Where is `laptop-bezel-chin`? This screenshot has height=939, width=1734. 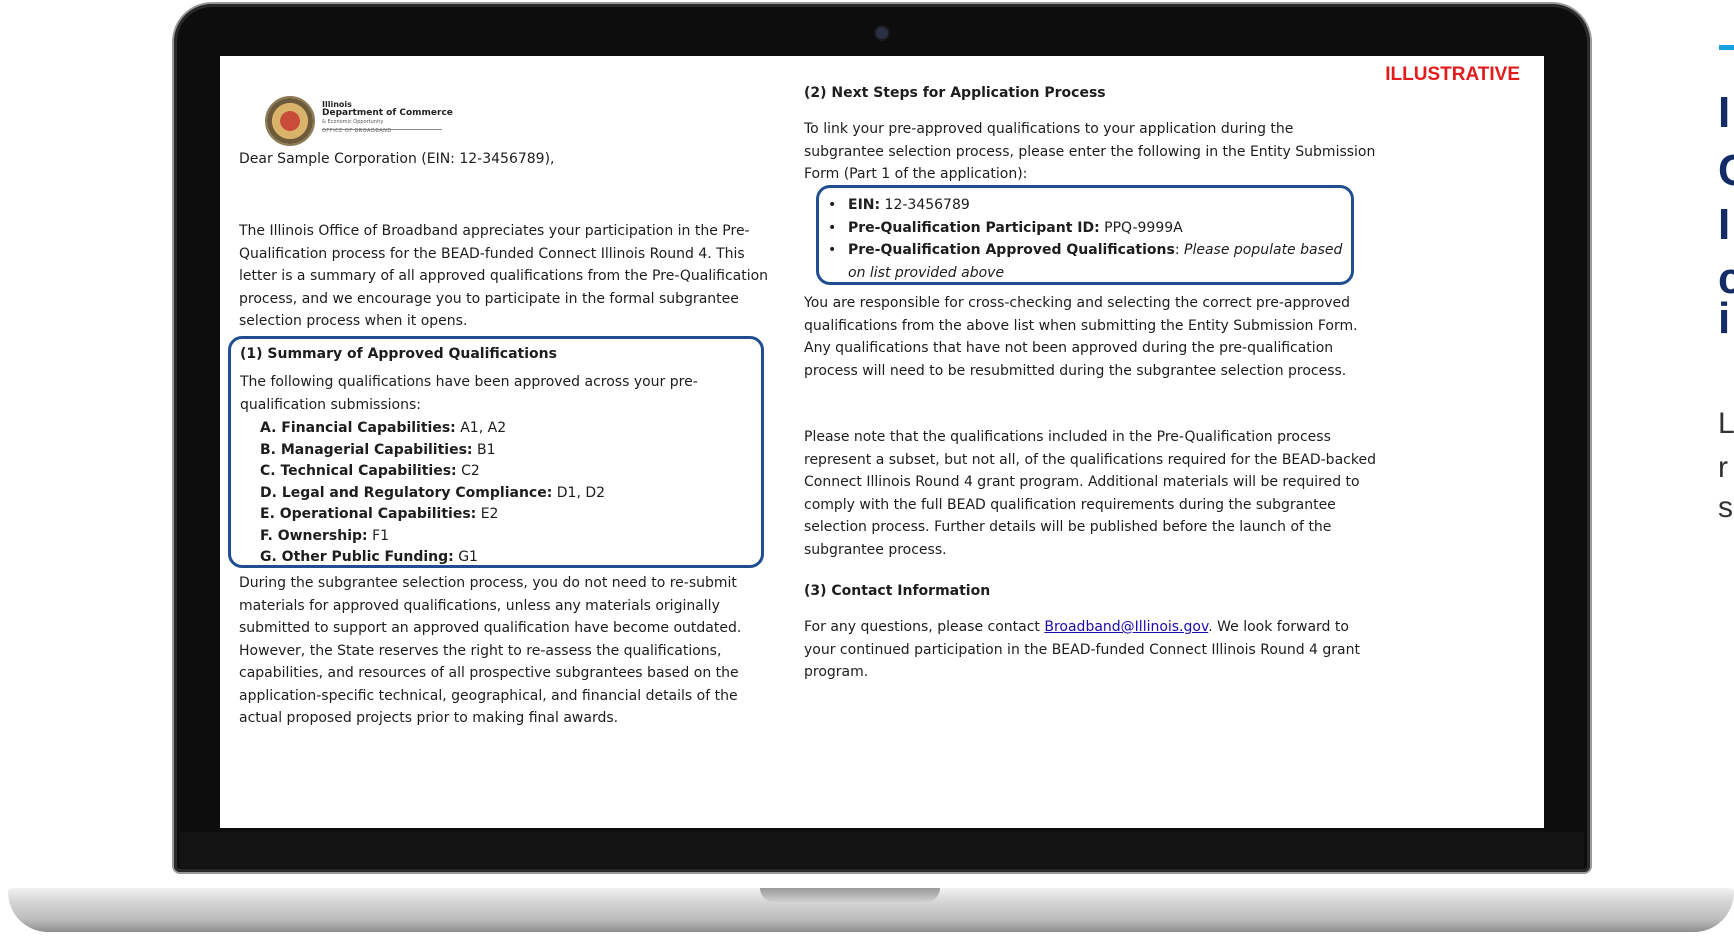
laptop-bezel-chin is located at coordinates (882, 850).